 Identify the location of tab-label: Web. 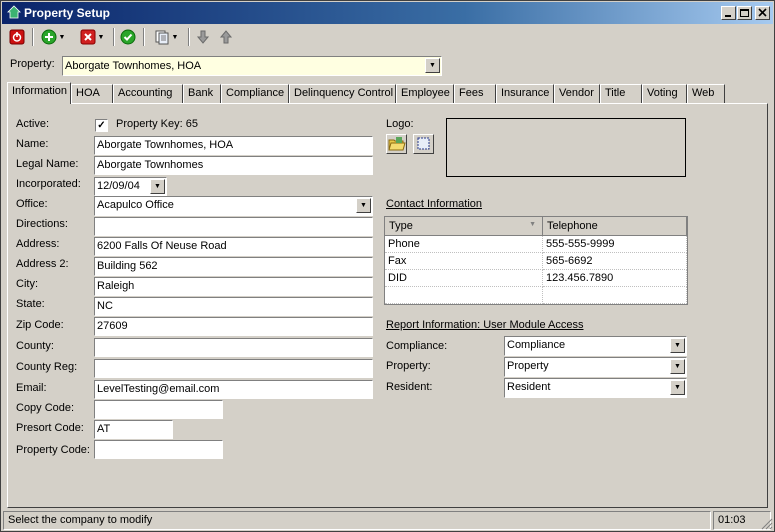
(703, 93).